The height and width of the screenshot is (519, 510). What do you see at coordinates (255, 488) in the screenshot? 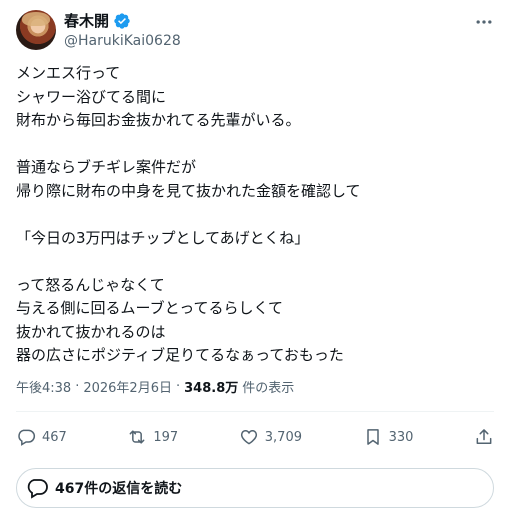
I see `read-replies-button: 467件の返信を読む` at bounding box center [255, 488].